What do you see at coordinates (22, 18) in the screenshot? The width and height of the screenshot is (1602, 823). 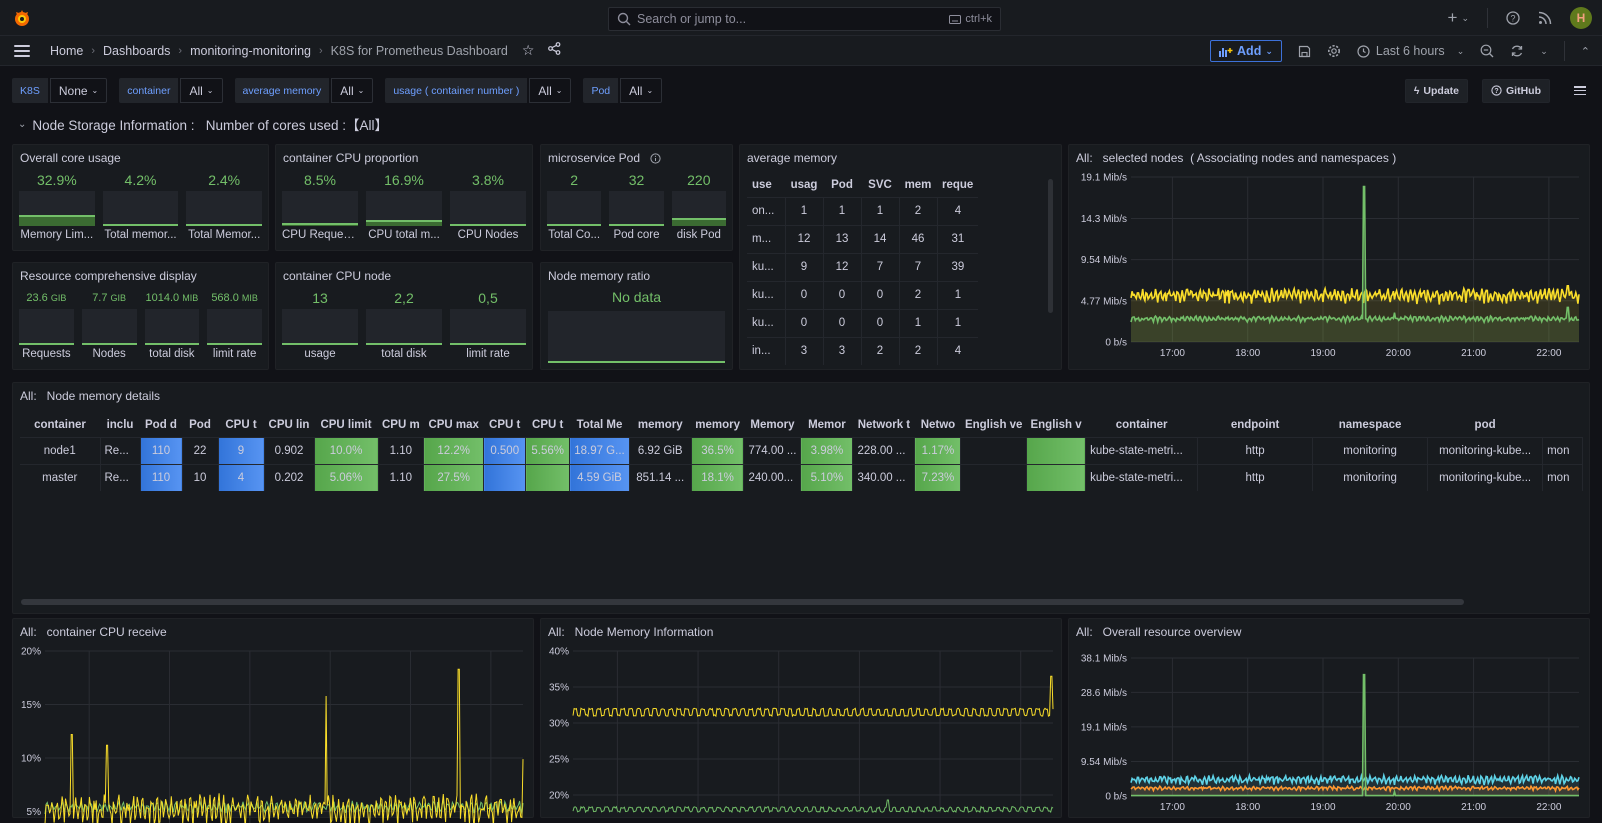 I see `grafana-logo-icon` at bounding box center [22, 18].